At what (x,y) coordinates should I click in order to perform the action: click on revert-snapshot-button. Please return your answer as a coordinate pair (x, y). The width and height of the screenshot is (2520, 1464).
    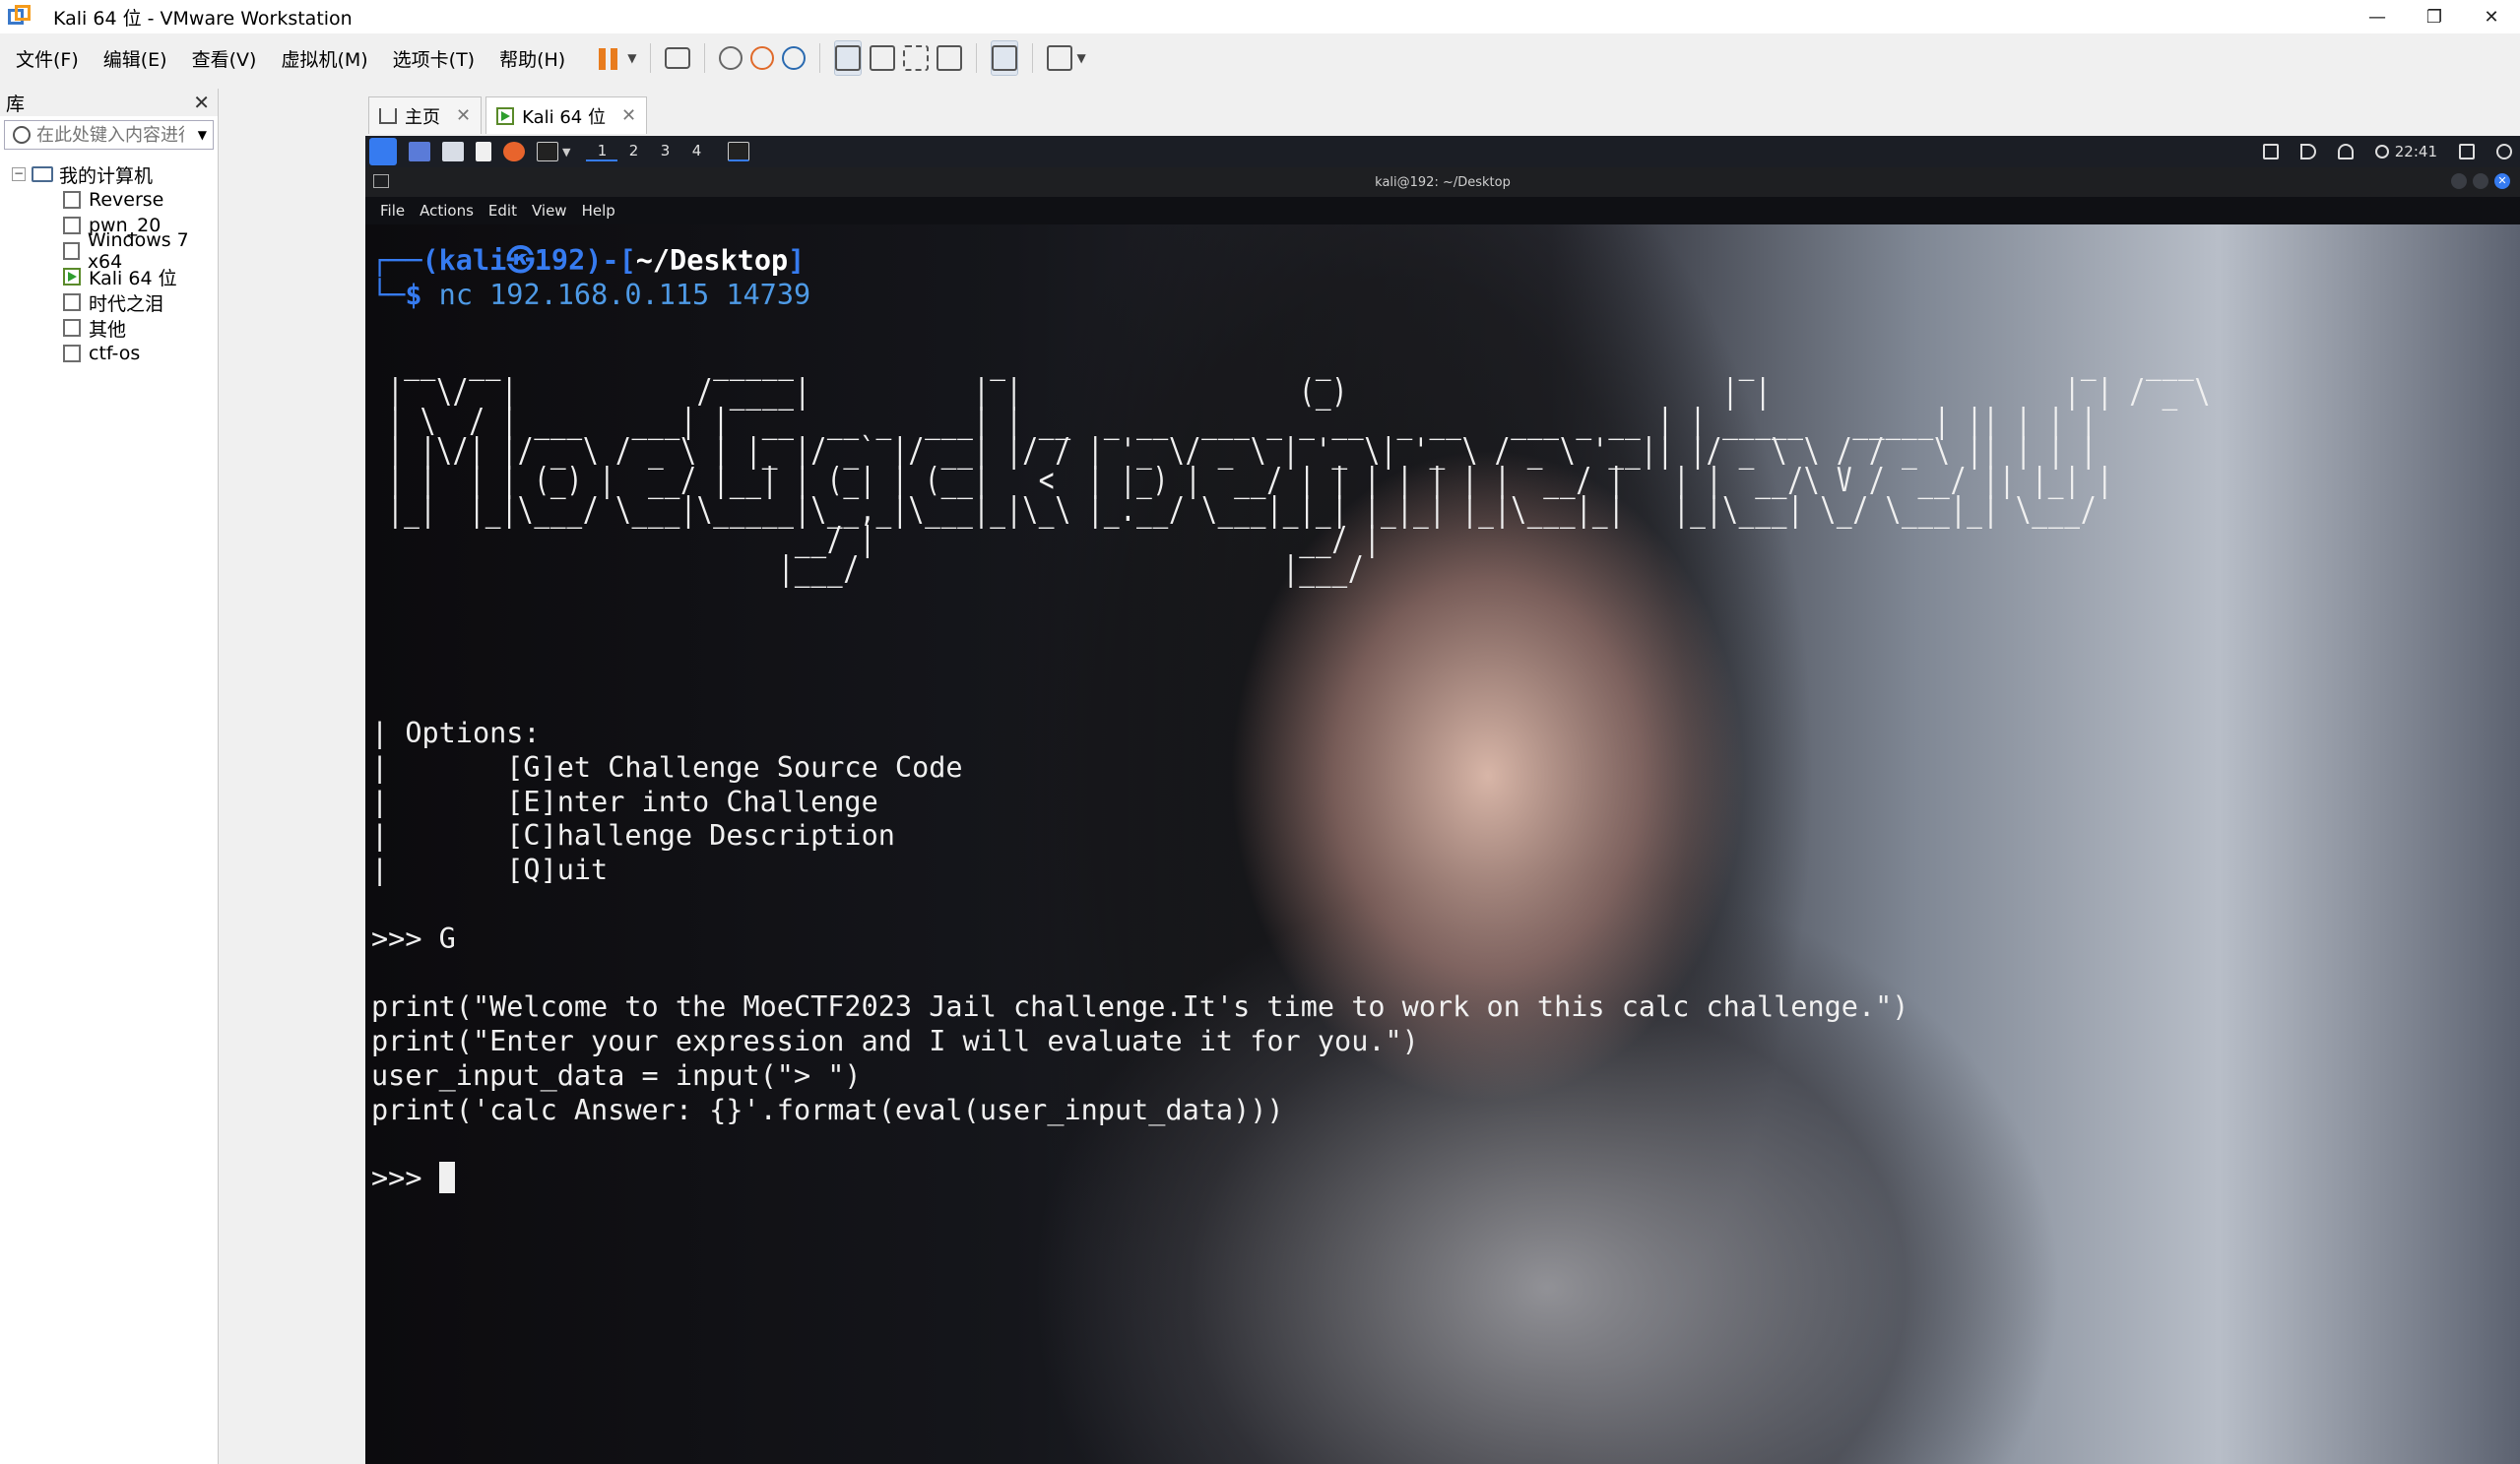
    Looking at the image, I should click on (762, 58).